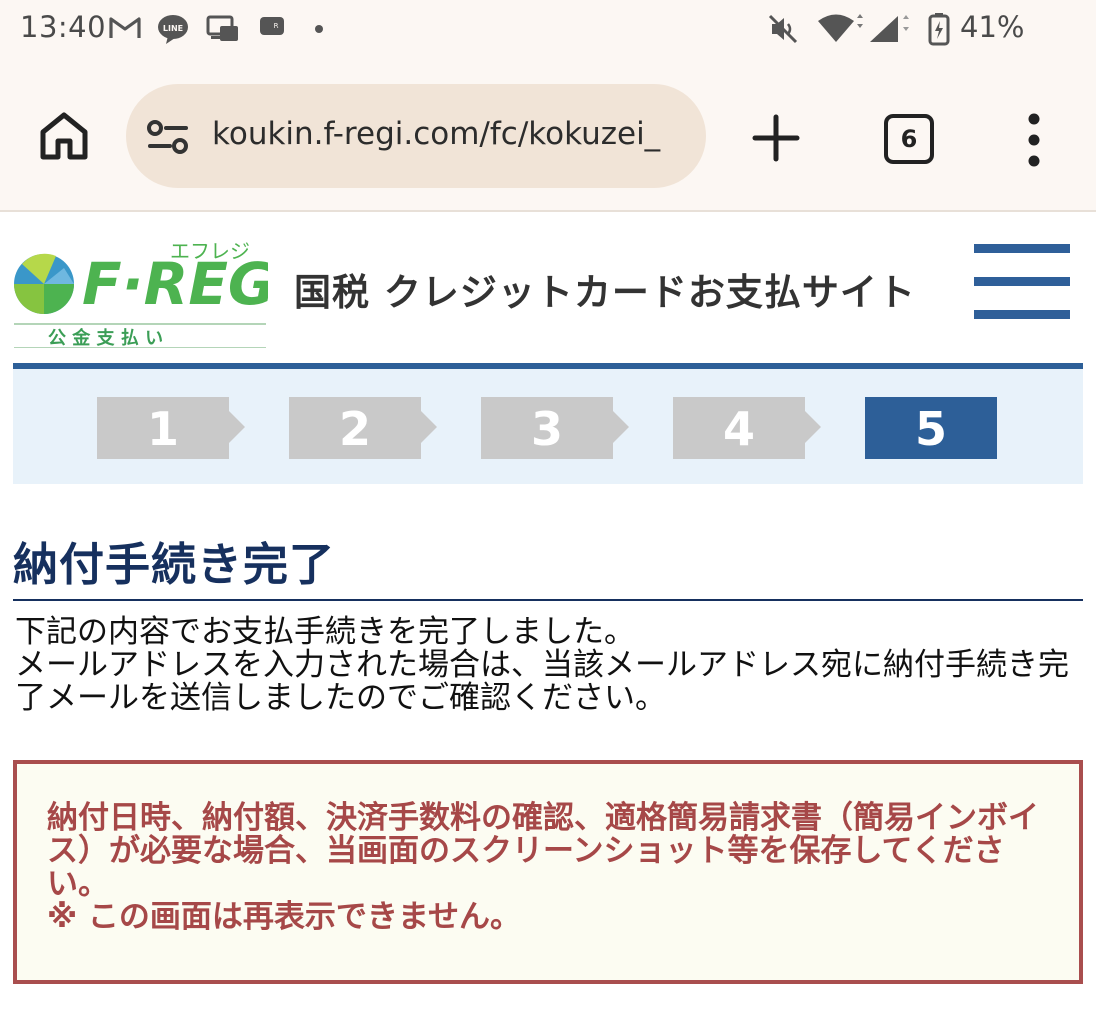 The width and height of the screenshot is (1096, 1032). I want to click on svg-text: R, so click(276, 26).